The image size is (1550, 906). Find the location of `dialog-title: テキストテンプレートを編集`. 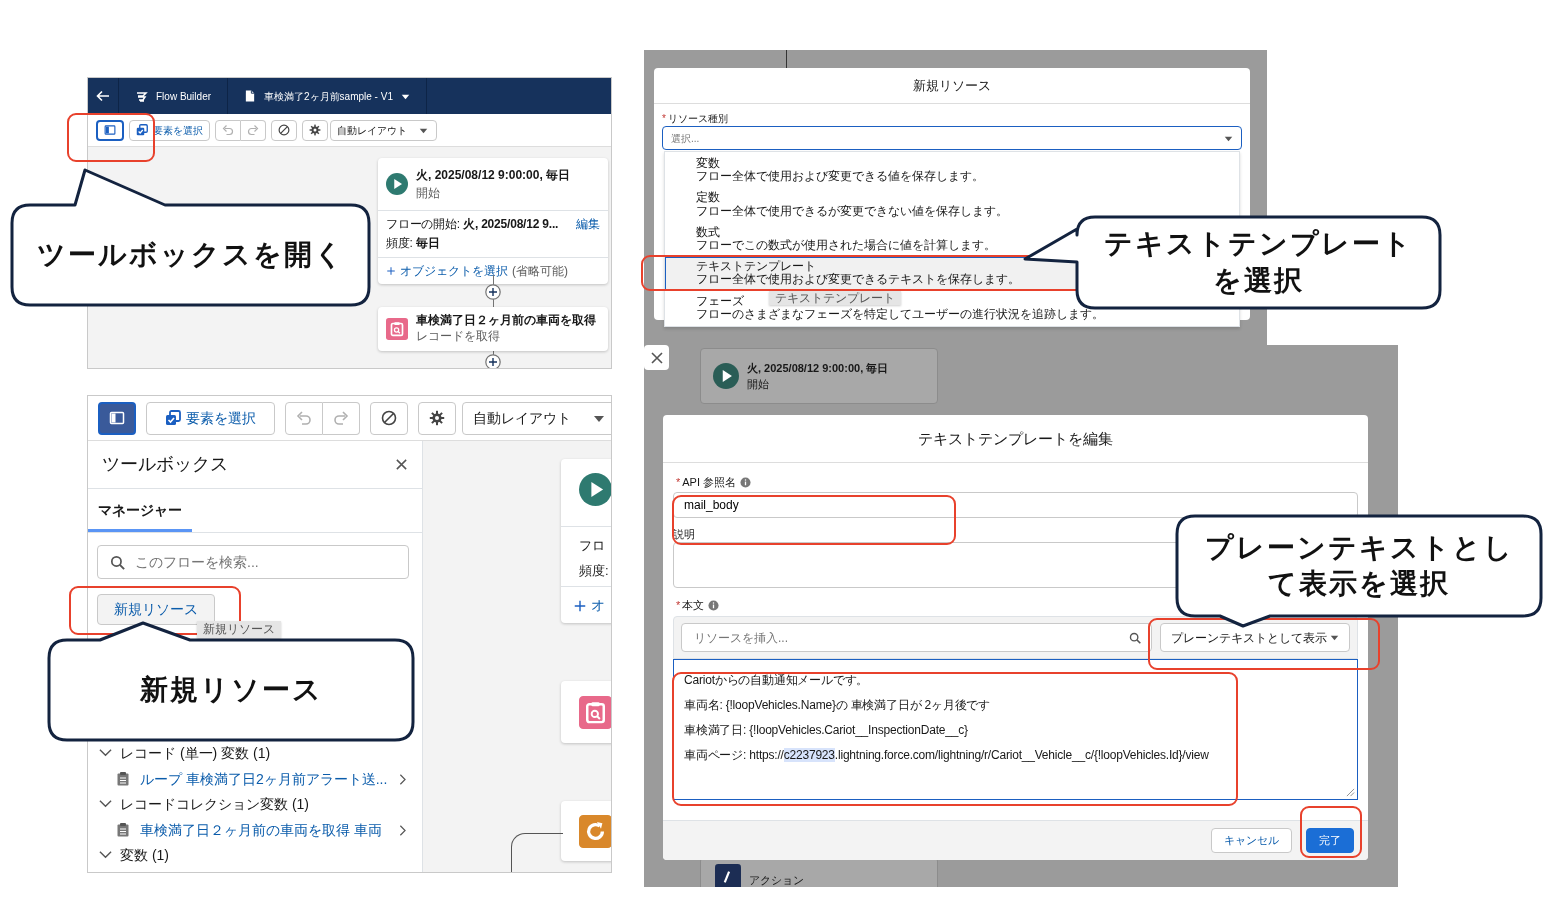

dialog-title: テキストテンプレートを編集 is located at coordinates (1015, 439).